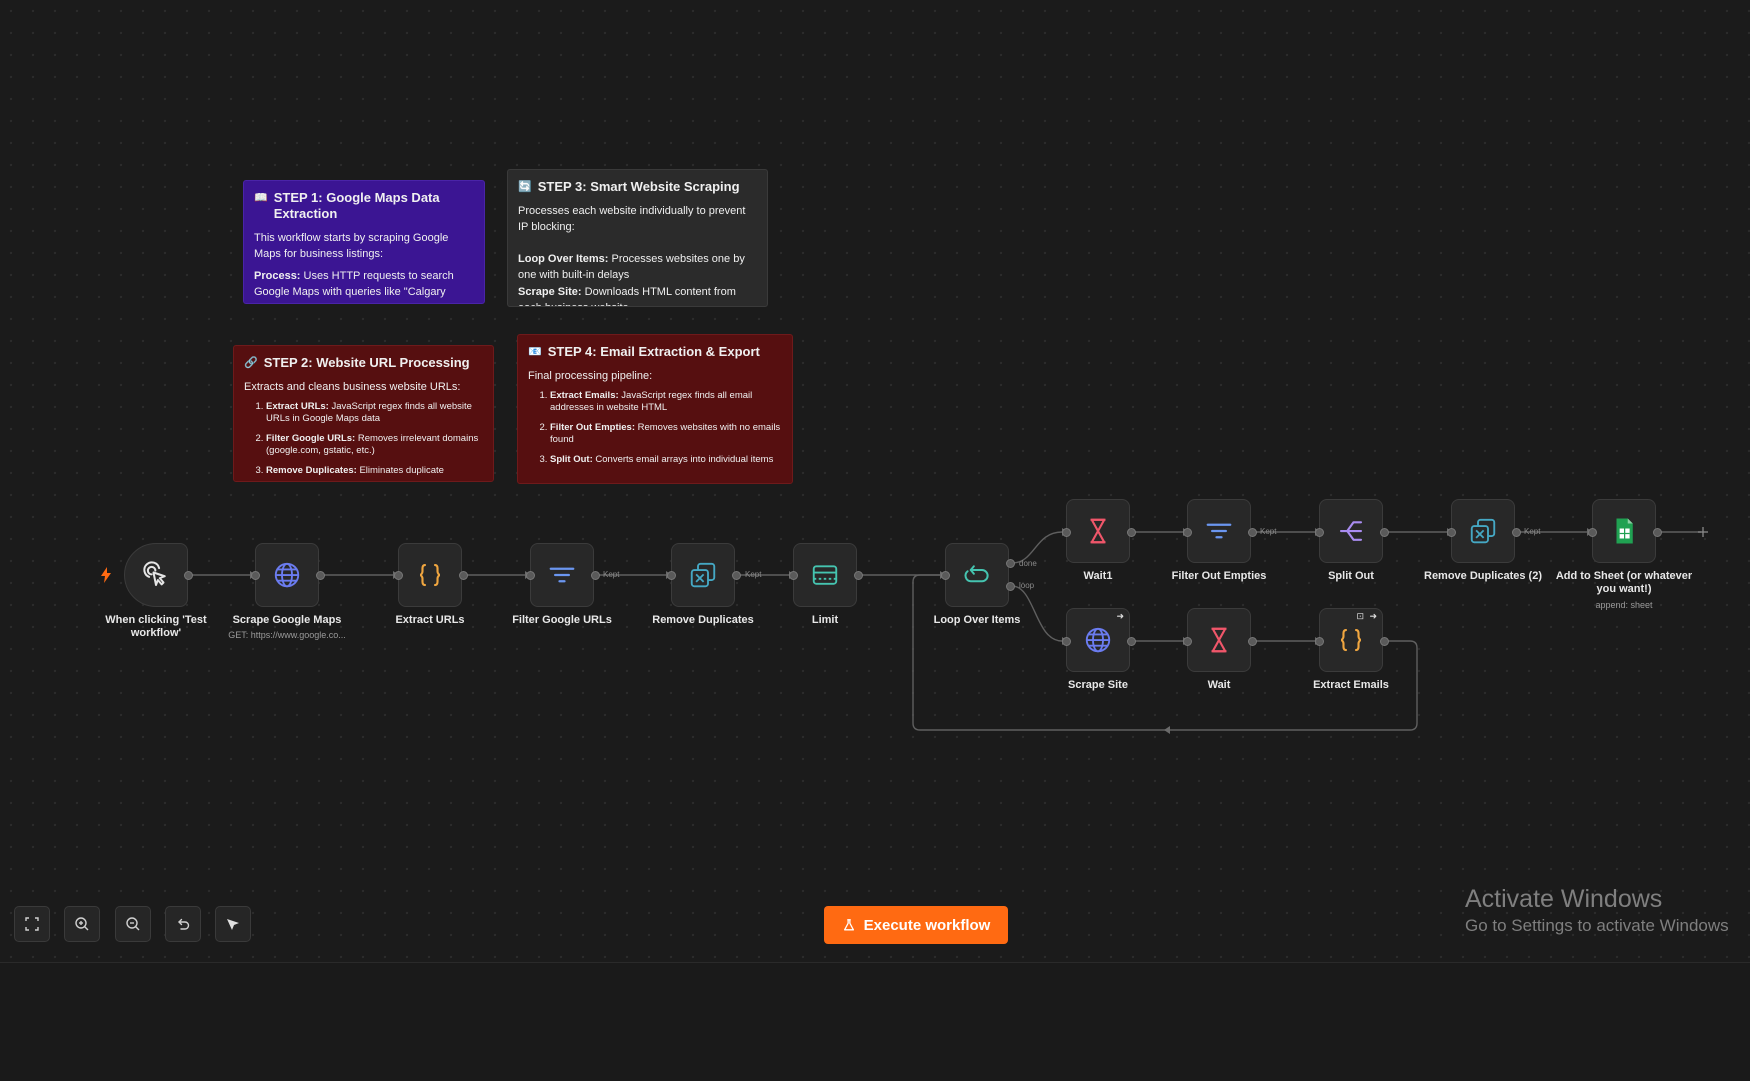  Describe the element at coordinates (977, 620) in the screenshot. I see `node-label: Loop Over Items` at that location.